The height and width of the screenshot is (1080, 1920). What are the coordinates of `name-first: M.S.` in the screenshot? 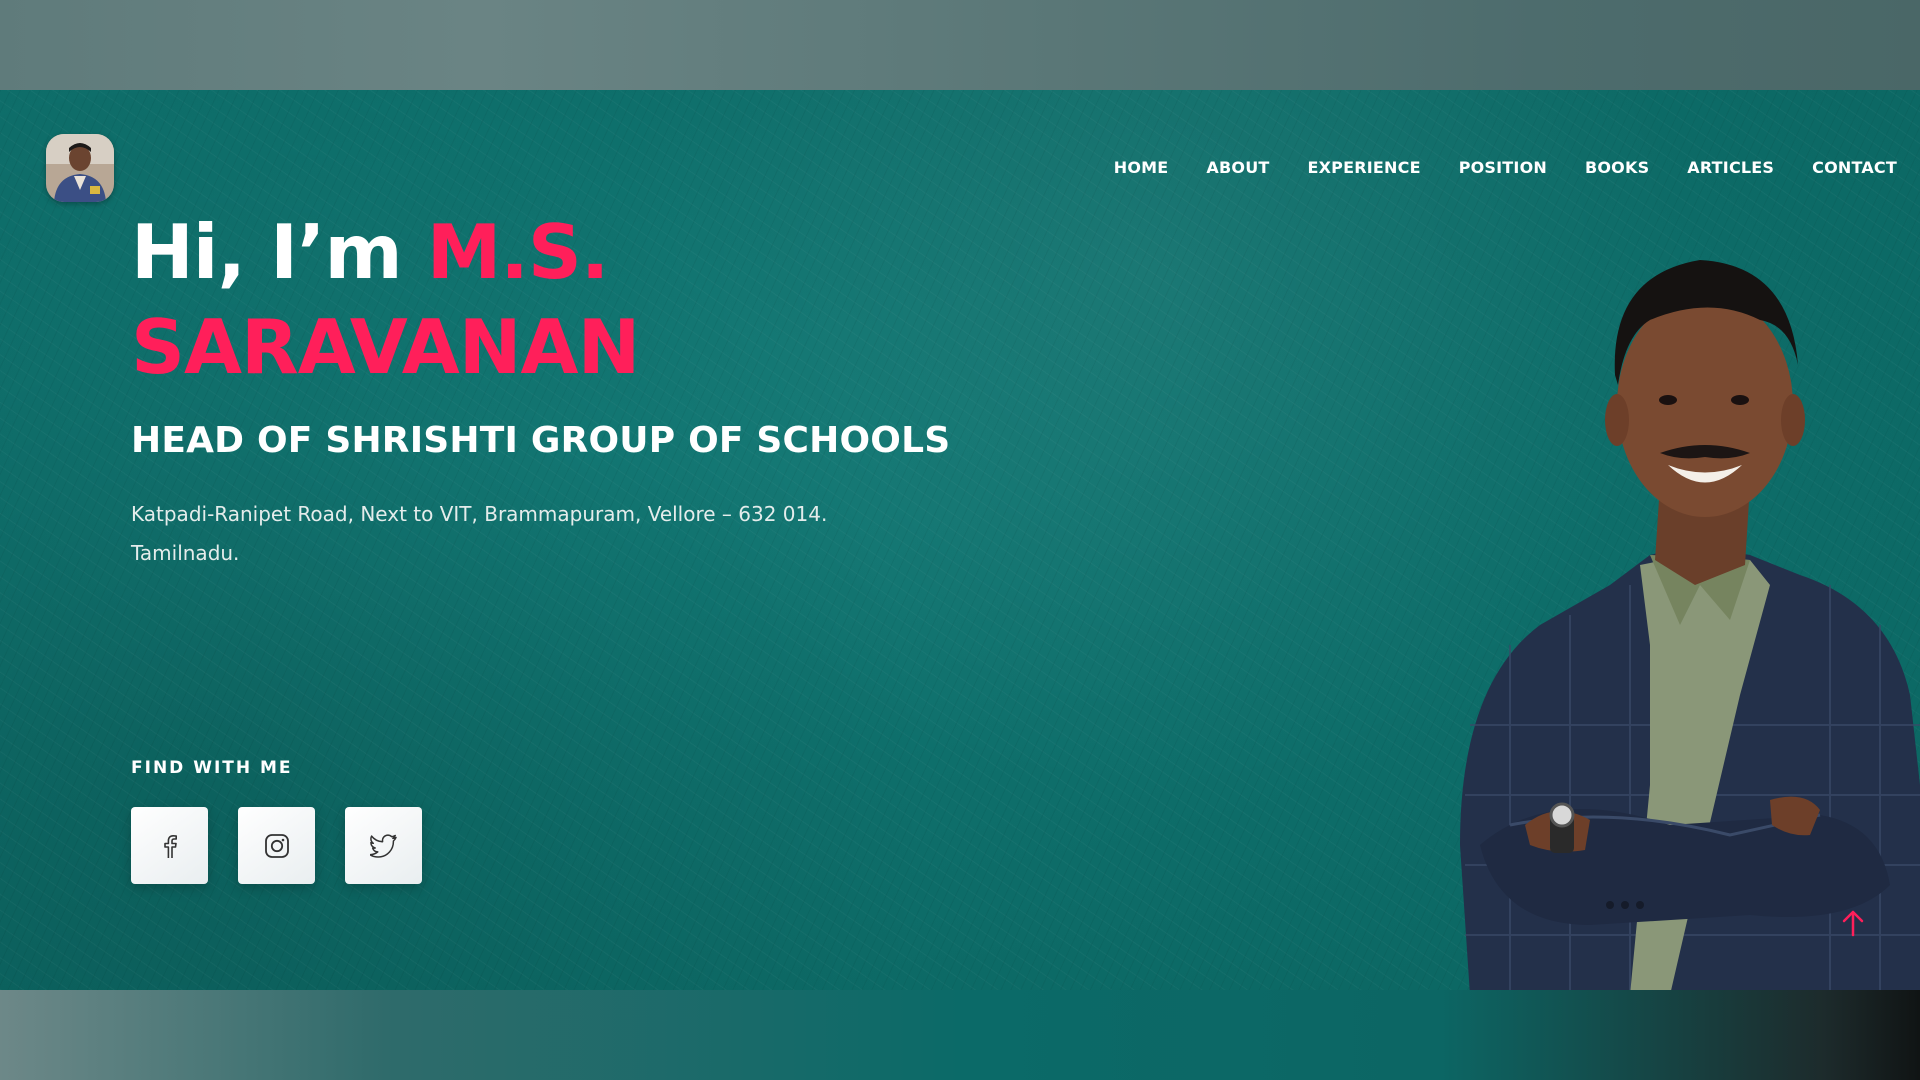 It's located at (518, 252).